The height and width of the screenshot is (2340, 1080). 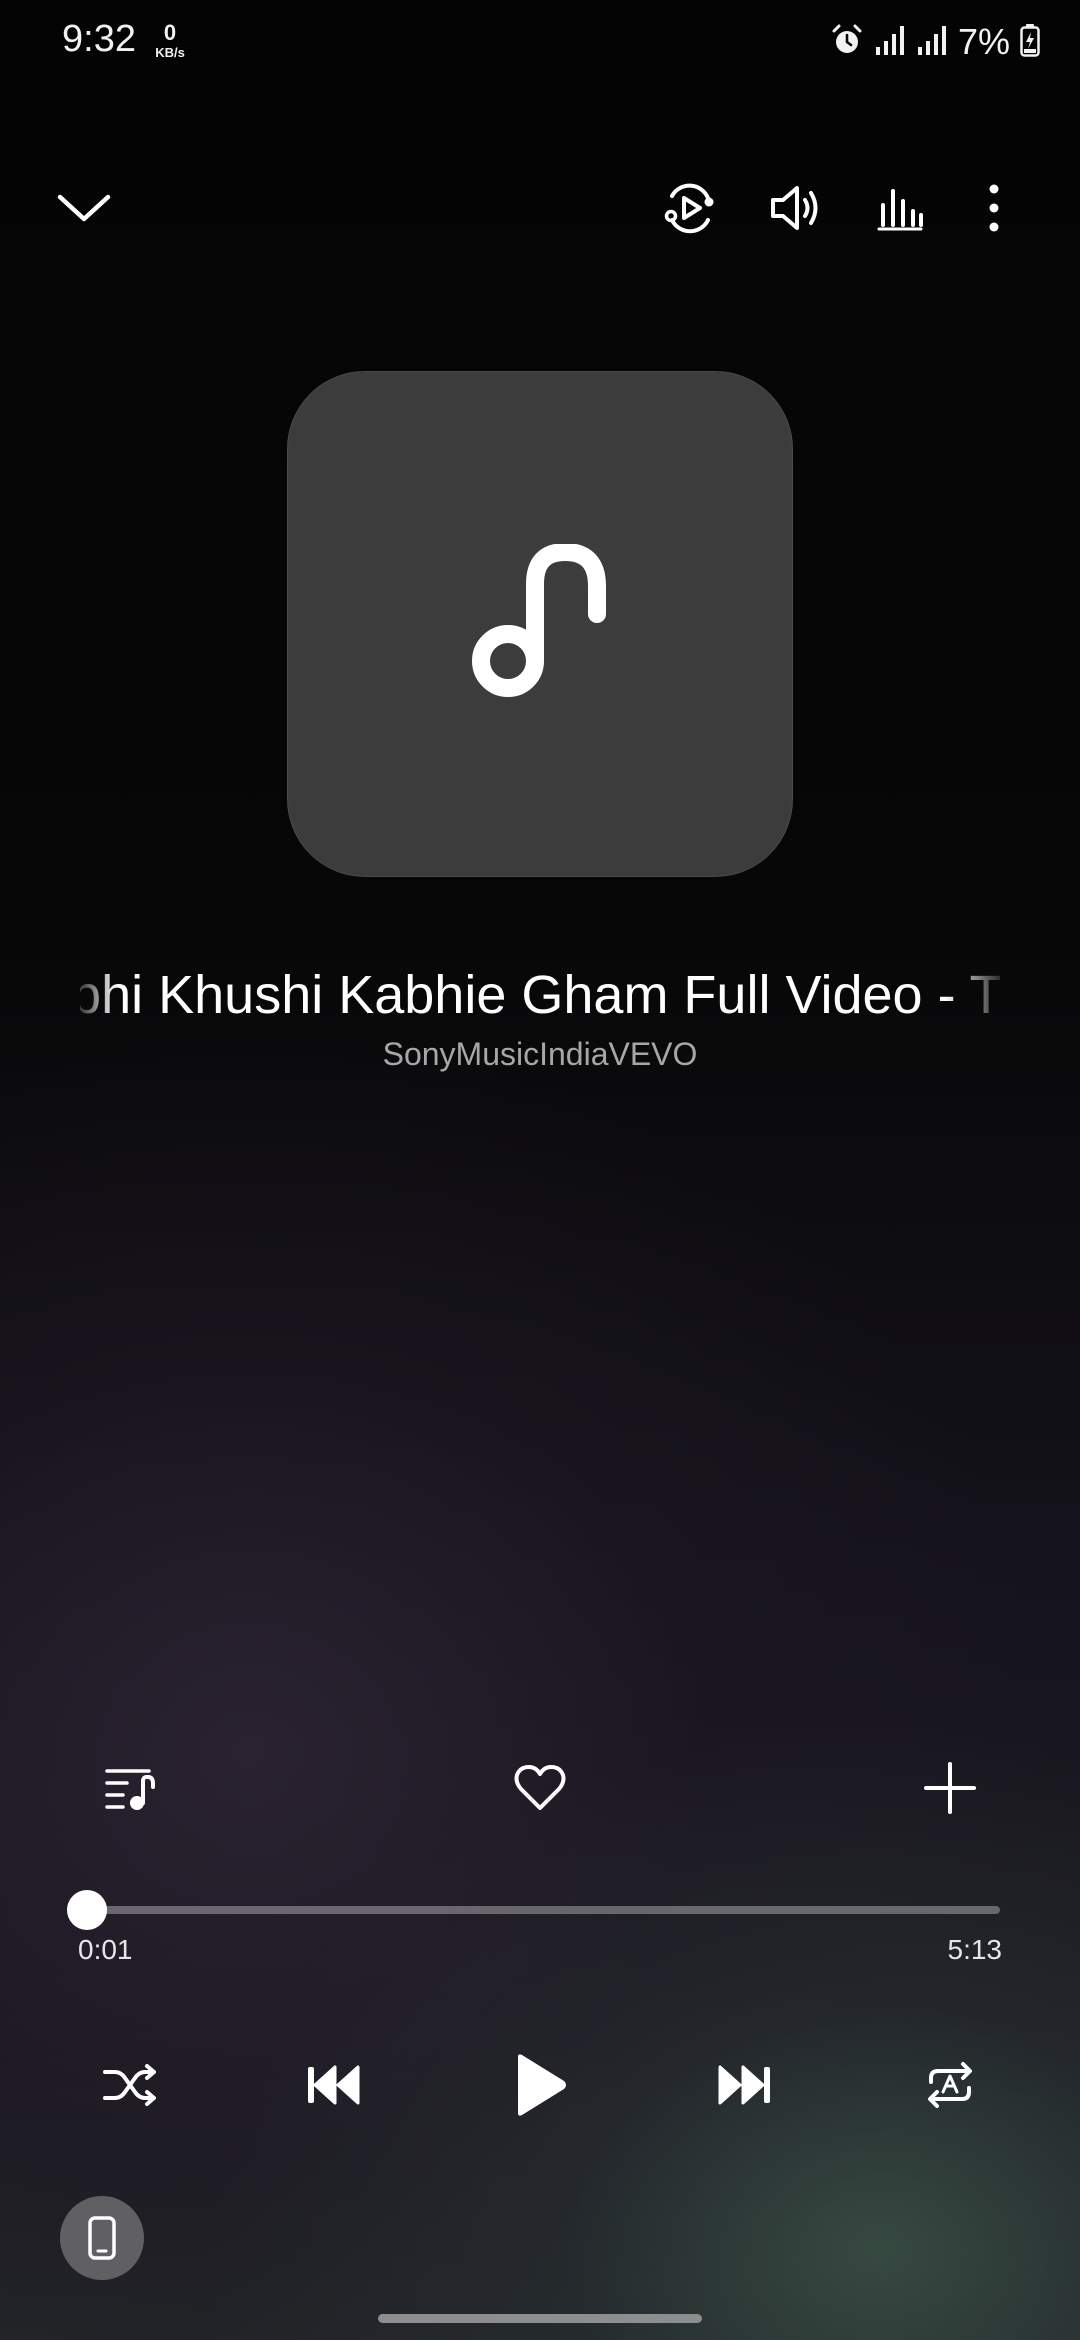 I want to click on more-options-icon, so click(x=994, y=208).